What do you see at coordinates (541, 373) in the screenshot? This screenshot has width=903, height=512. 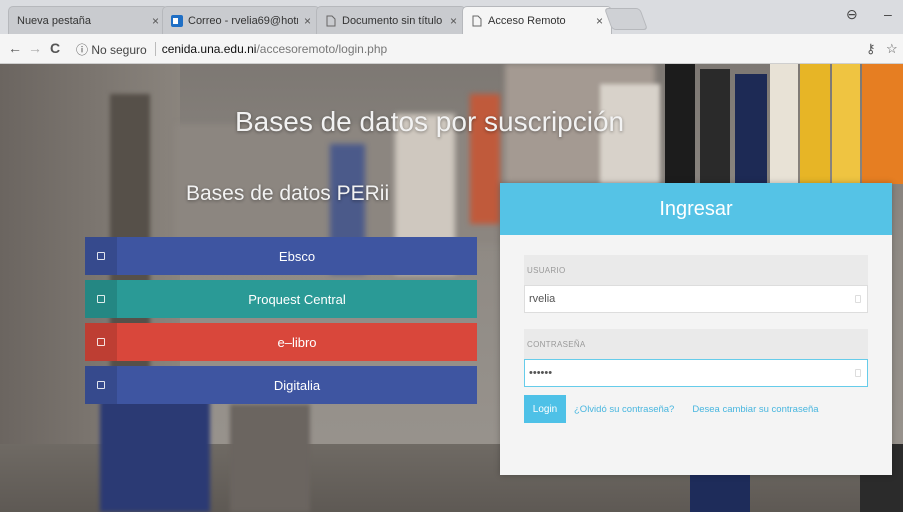 I see `password-value: ••••••` at bounding box center [541, 373].